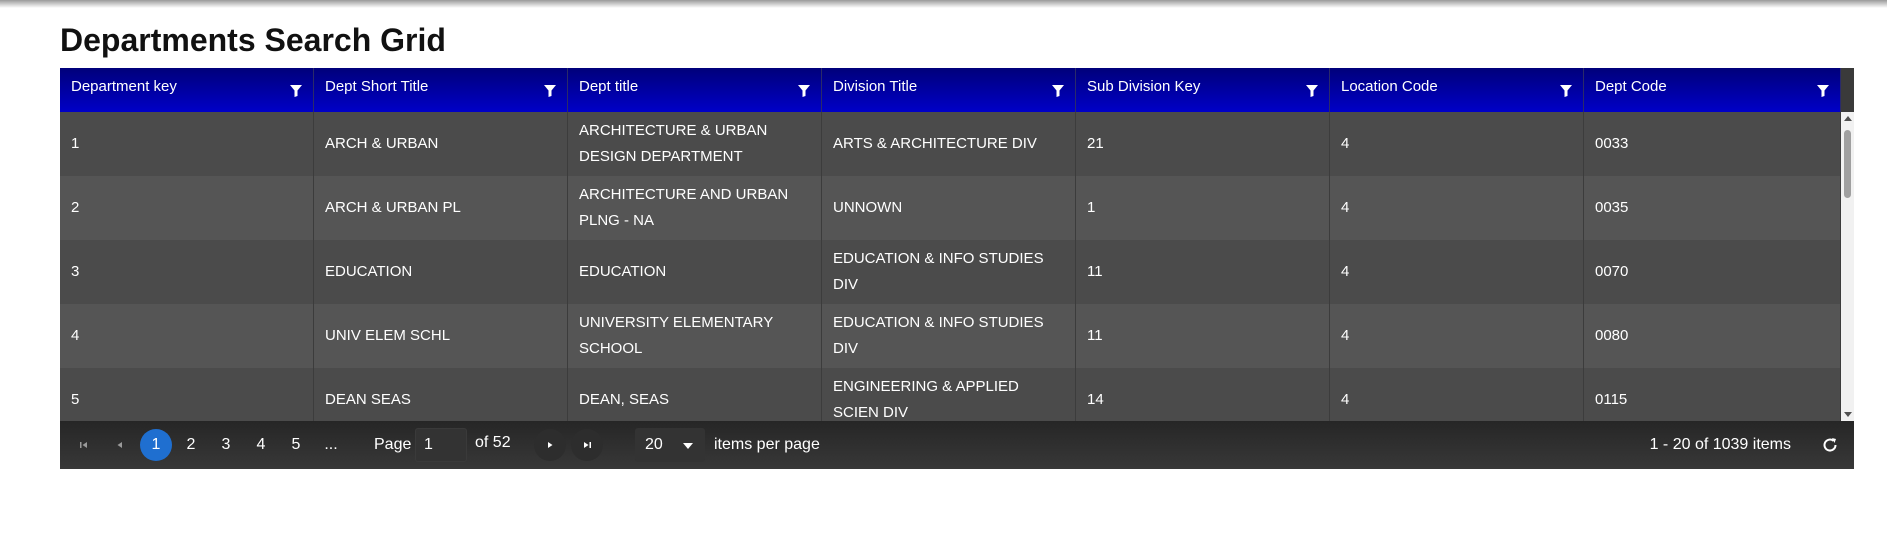 This screenshot has height=535, width=1887. I want to click on column-header-dept-title: Dept title, so click(695, 90).